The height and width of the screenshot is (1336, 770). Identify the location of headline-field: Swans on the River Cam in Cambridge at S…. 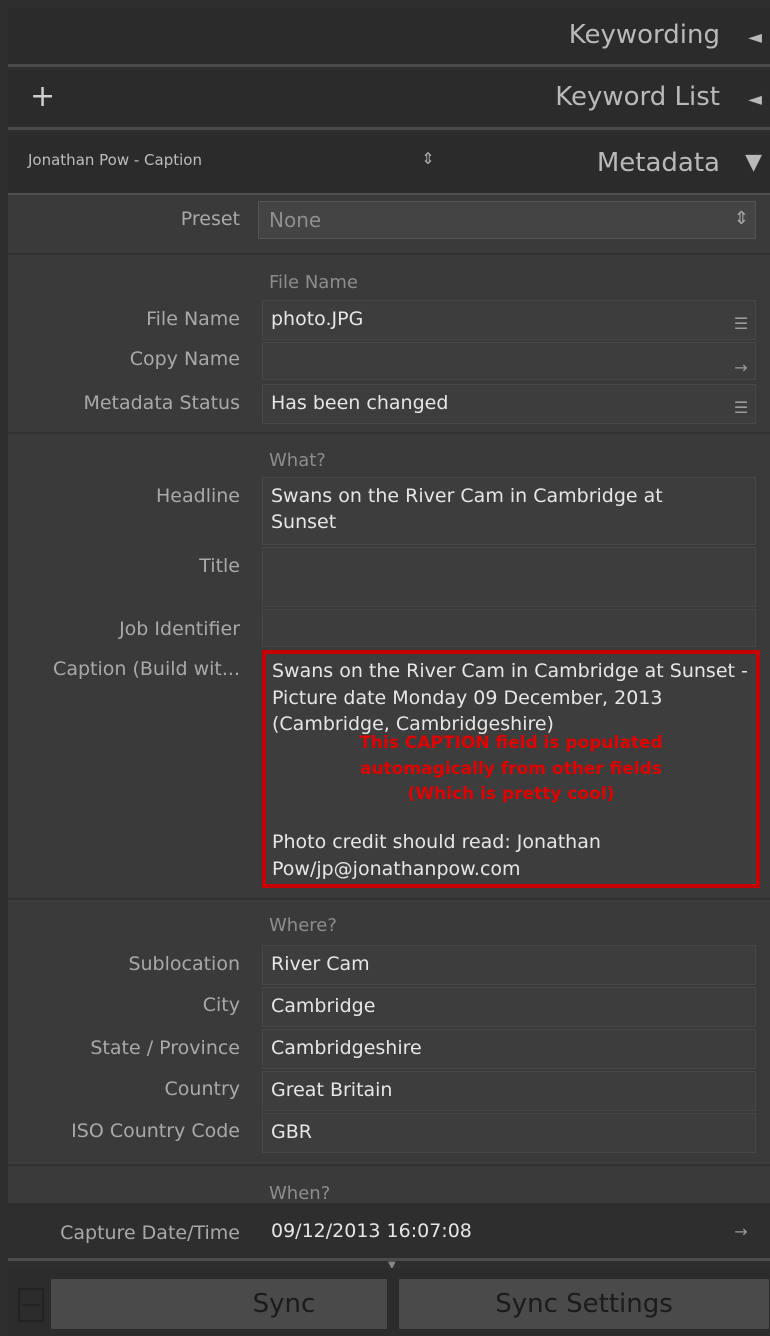
(509, 511).